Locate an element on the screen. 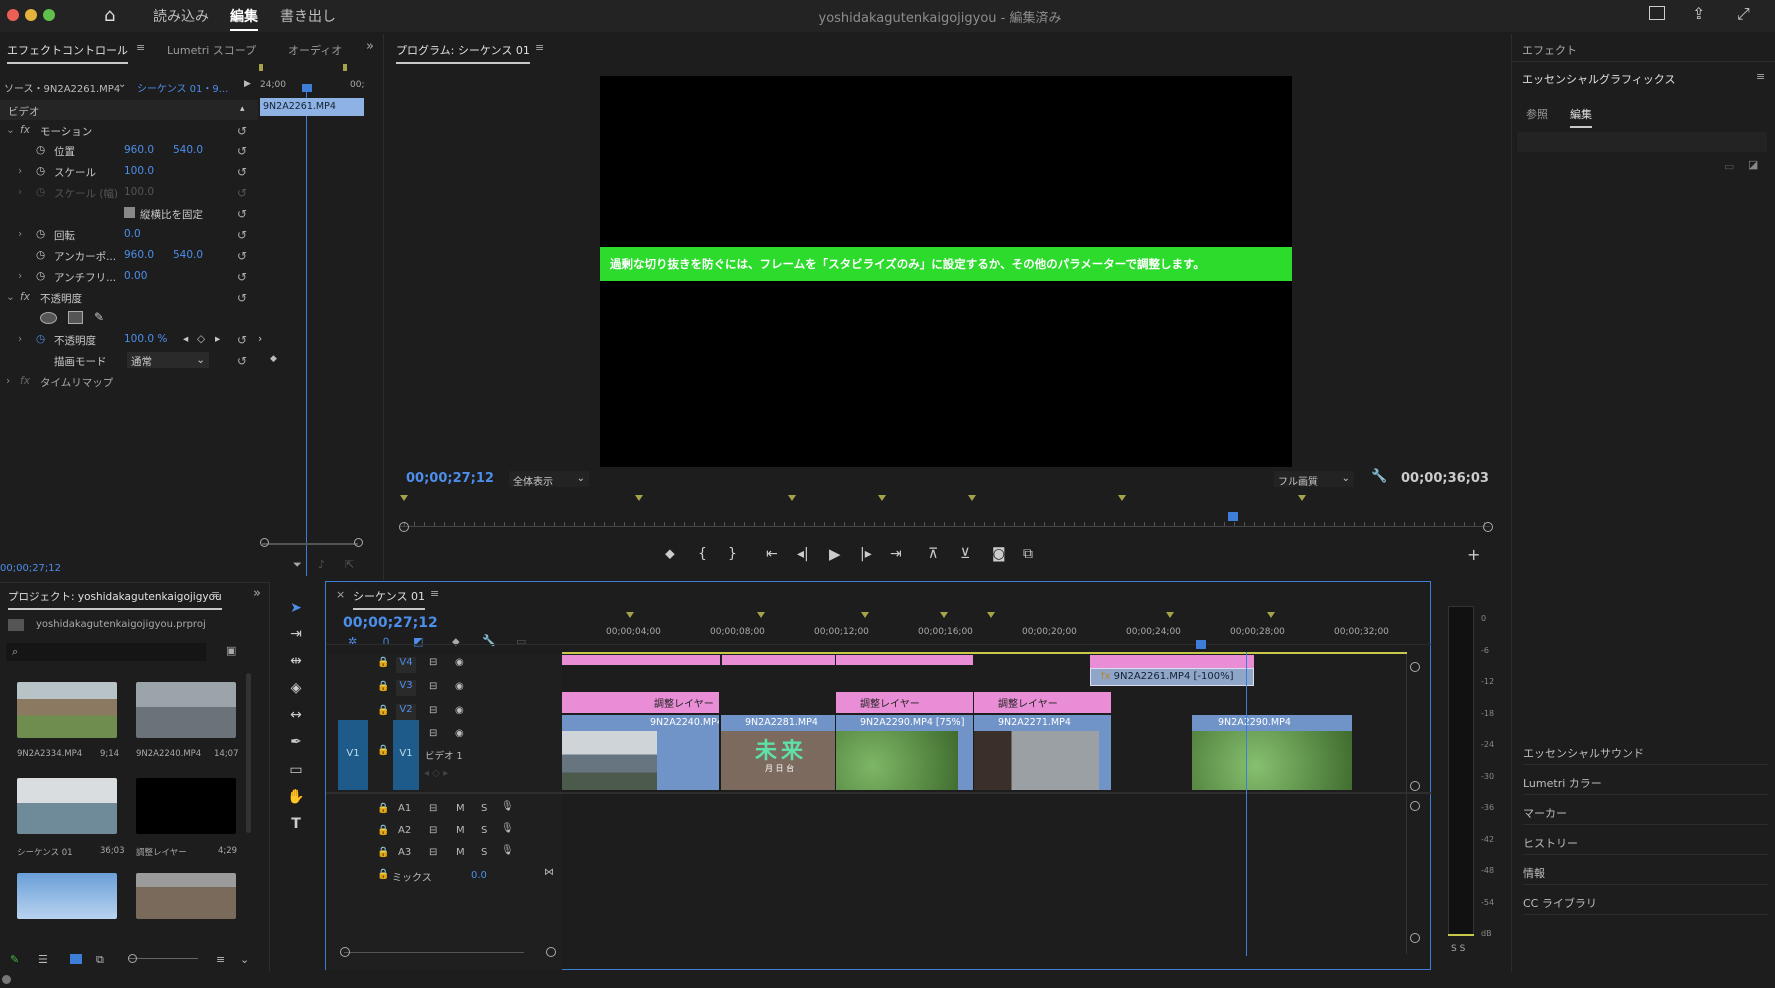 The image size is (1775, 988). timeline-tab: シーケンス 01 is located at coordinates (389, 599).